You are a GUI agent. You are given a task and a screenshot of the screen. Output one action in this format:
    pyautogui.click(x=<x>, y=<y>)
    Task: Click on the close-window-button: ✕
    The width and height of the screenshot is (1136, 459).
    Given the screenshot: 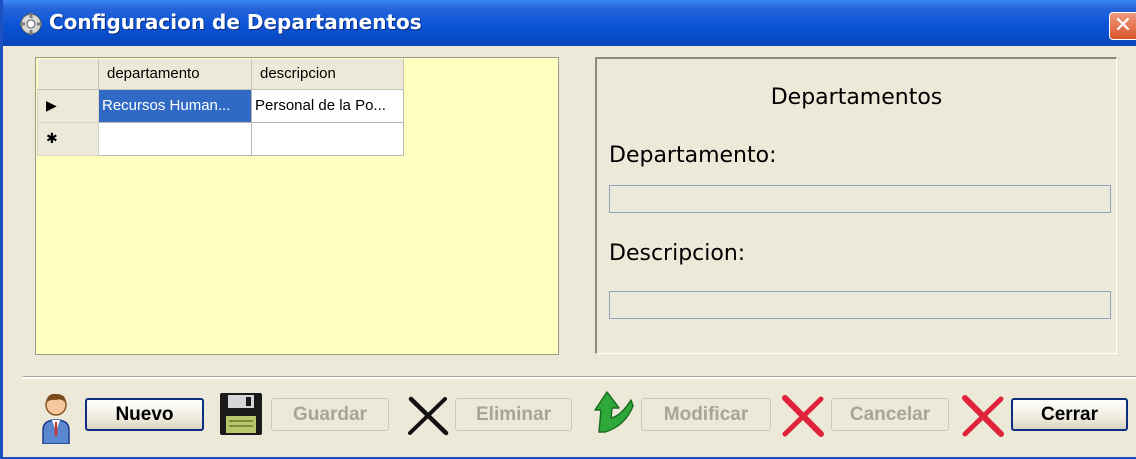 What is the action you would take?
    pyautogui.click(x=1122, y=26)
    